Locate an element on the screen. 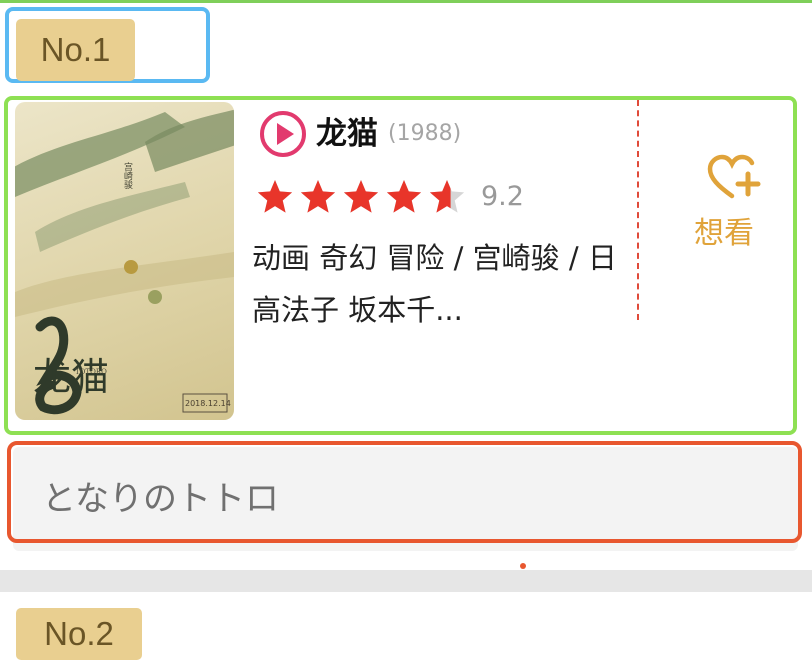 The image size is (812, 660). poster-title-art: 龙猫 is located at coordinates (71, 377).